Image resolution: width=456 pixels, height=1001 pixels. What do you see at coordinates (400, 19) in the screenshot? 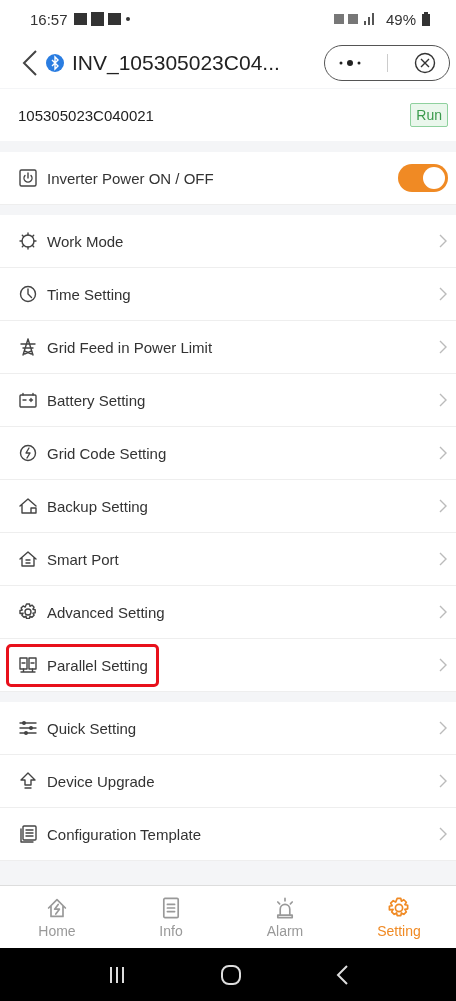
I see `battery-percentage: 49%` at bounding box center [400, 19].